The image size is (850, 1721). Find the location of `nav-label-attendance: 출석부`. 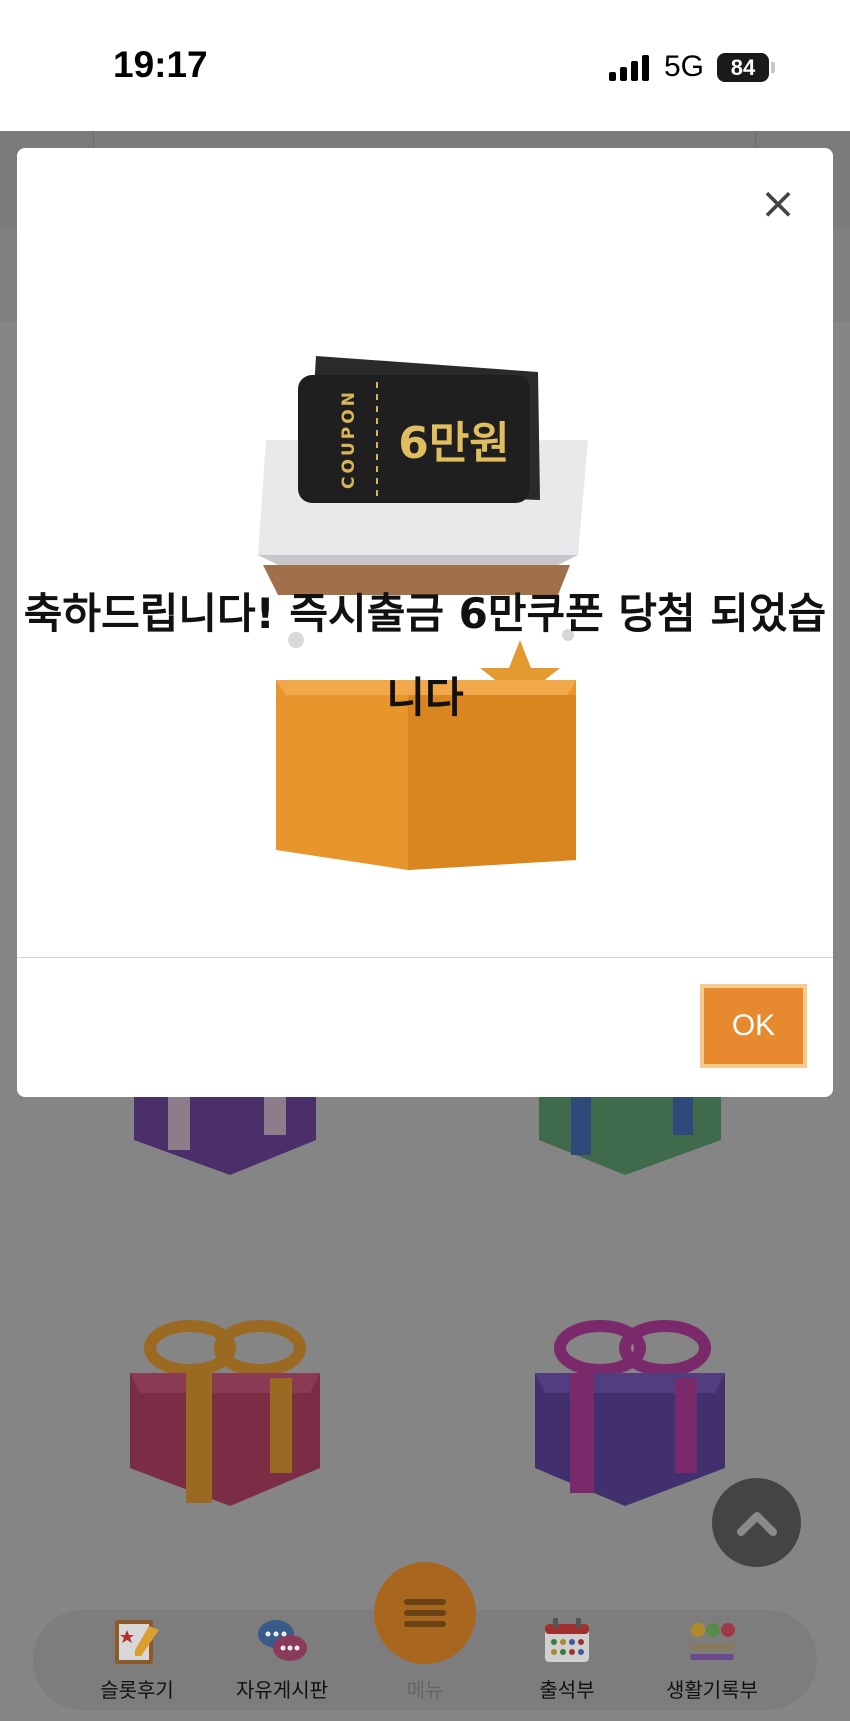

nav-label-attendance: 출석부 is located at coordinates (567, 1690).